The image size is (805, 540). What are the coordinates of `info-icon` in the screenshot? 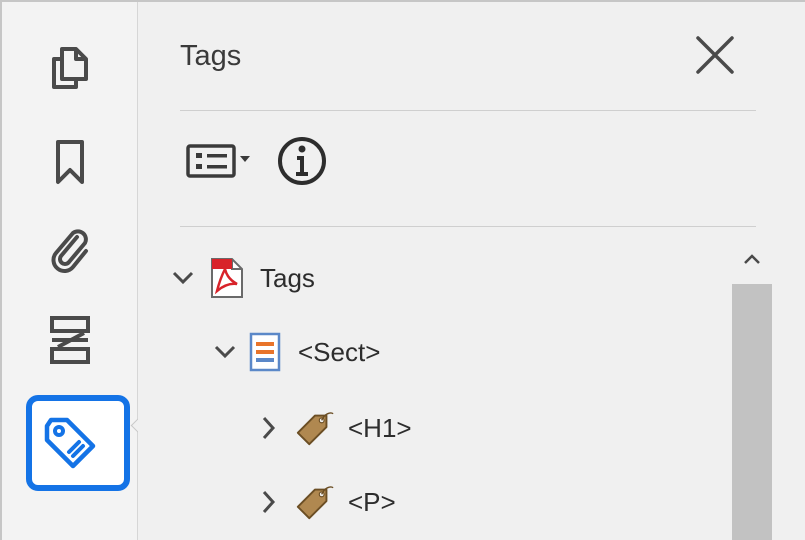 It's located at (302, 163).